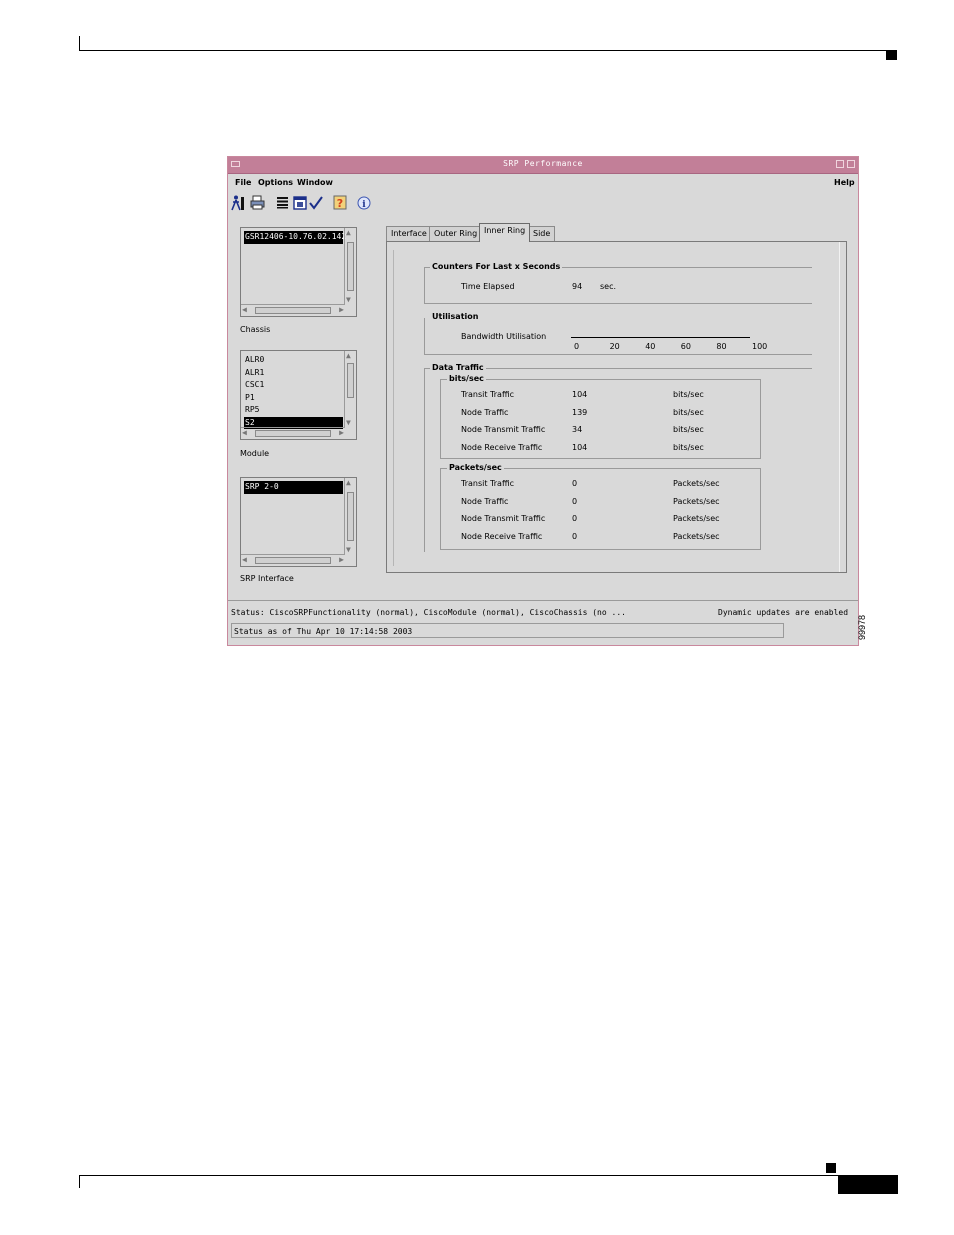  Describe the element at coordinates (504, 336) in the screenshot. I see `bandwidth-utilisation-label: Bandwidth Utilisation` at that location.